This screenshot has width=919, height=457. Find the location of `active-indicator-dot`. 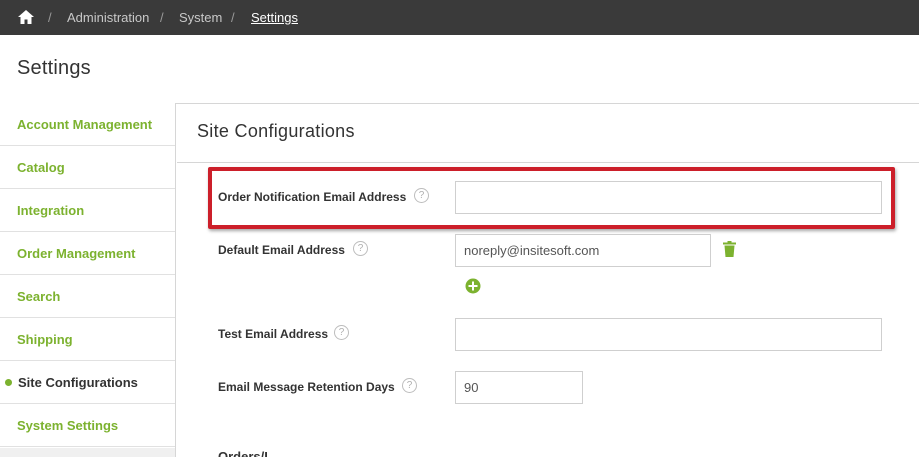

active-indicator-dot is located at coordinates (8, 382).